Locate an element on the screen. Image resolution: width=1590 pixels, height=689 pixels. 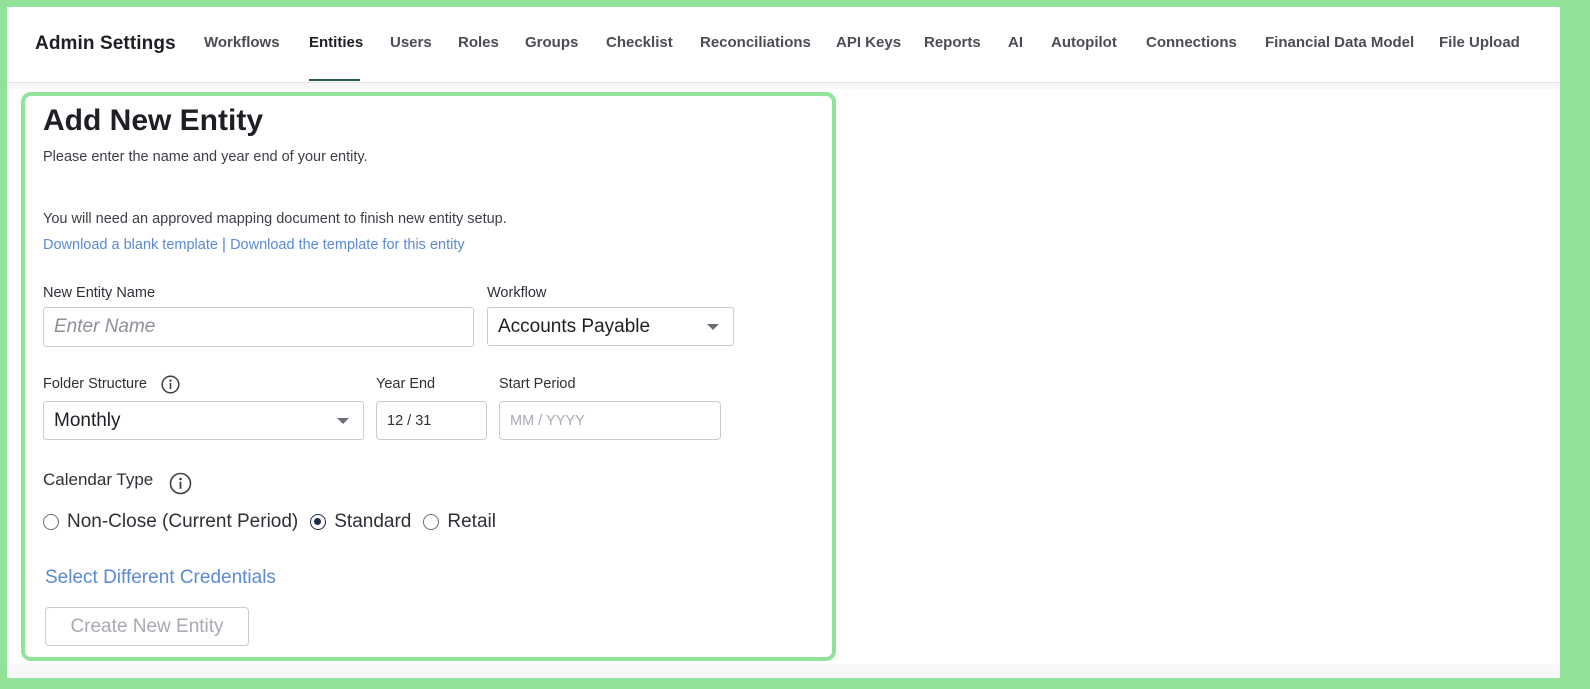
folder-structure-select: Monthly is located at coordinates (203, 420).